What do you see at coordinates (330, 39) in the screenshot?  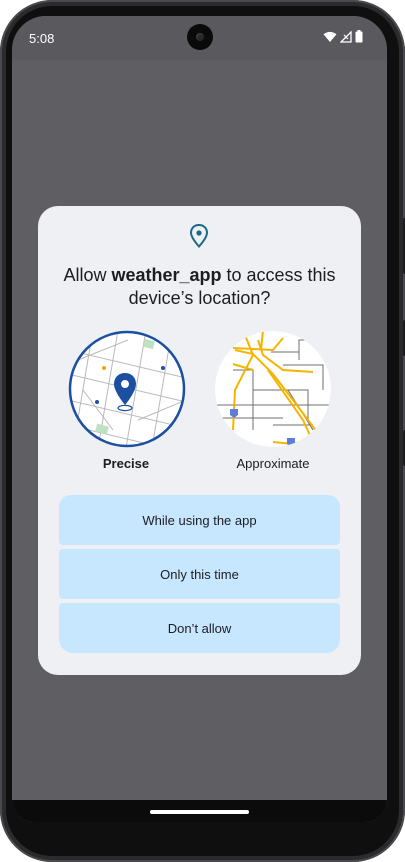 I see `wifi-icon` at bounding box center [330, 39].